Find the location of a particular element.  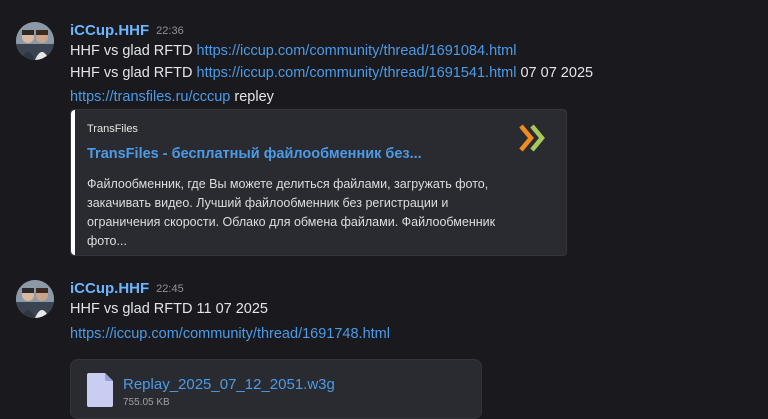

file-attachment: Replay_2025_07_12_2051.w3g 755.05 KB is located at coordinates (276, 389).